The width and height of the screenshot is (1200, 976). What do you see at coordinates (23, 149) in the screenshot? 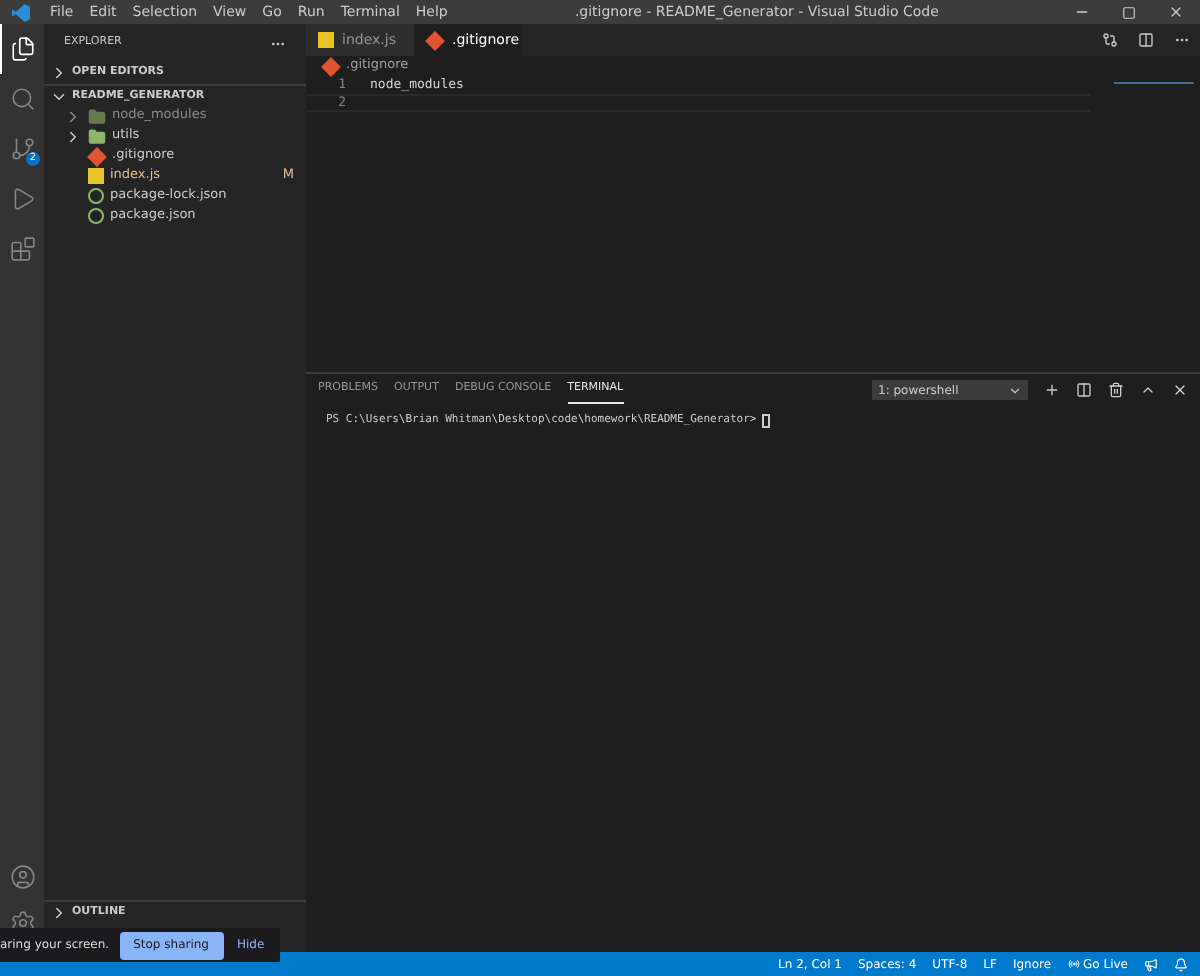
I see `branch-icon` at bounding box center [23, 149].